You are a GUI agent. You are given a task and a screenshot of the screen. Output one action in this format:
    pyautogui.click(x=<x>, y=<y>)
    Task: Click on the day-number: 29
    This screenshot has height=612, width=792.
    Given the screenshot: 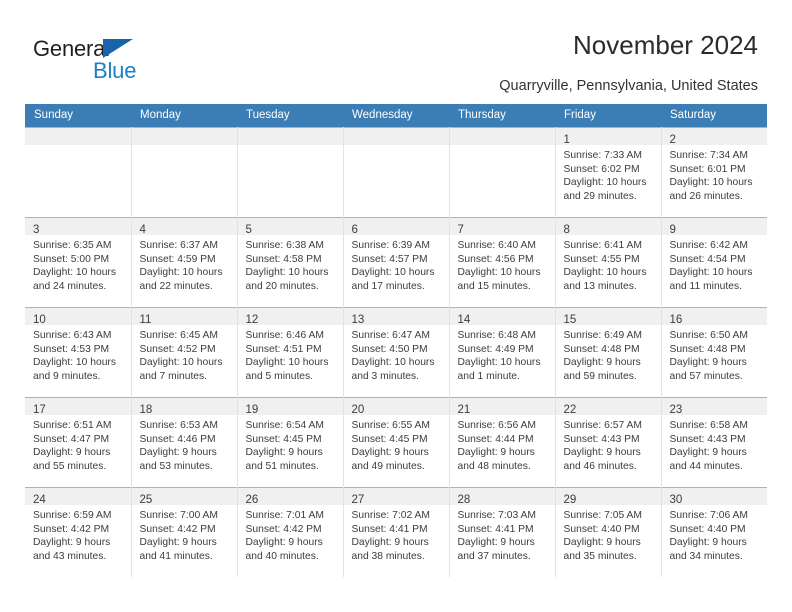 What is the action you would take?
    pyautogui.click(x=570, y=500)
    